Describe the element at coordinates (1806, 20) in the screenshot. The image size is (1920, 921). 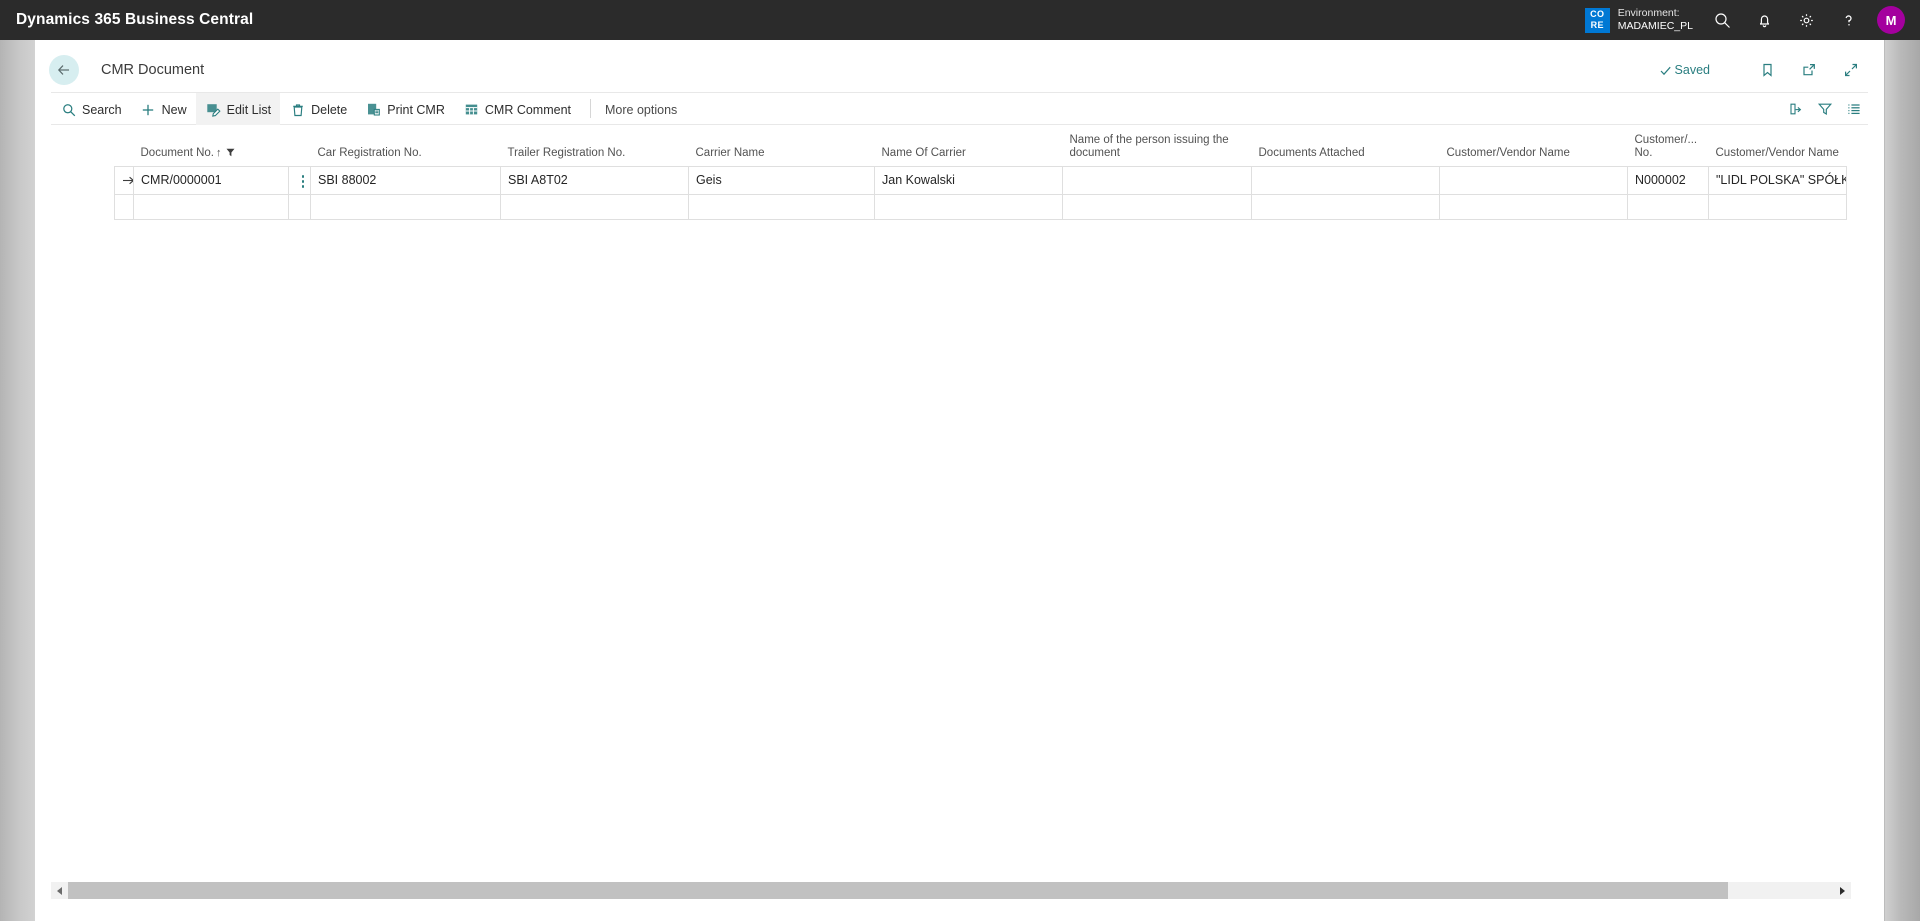
I see `settings-gear-icon` at that location.